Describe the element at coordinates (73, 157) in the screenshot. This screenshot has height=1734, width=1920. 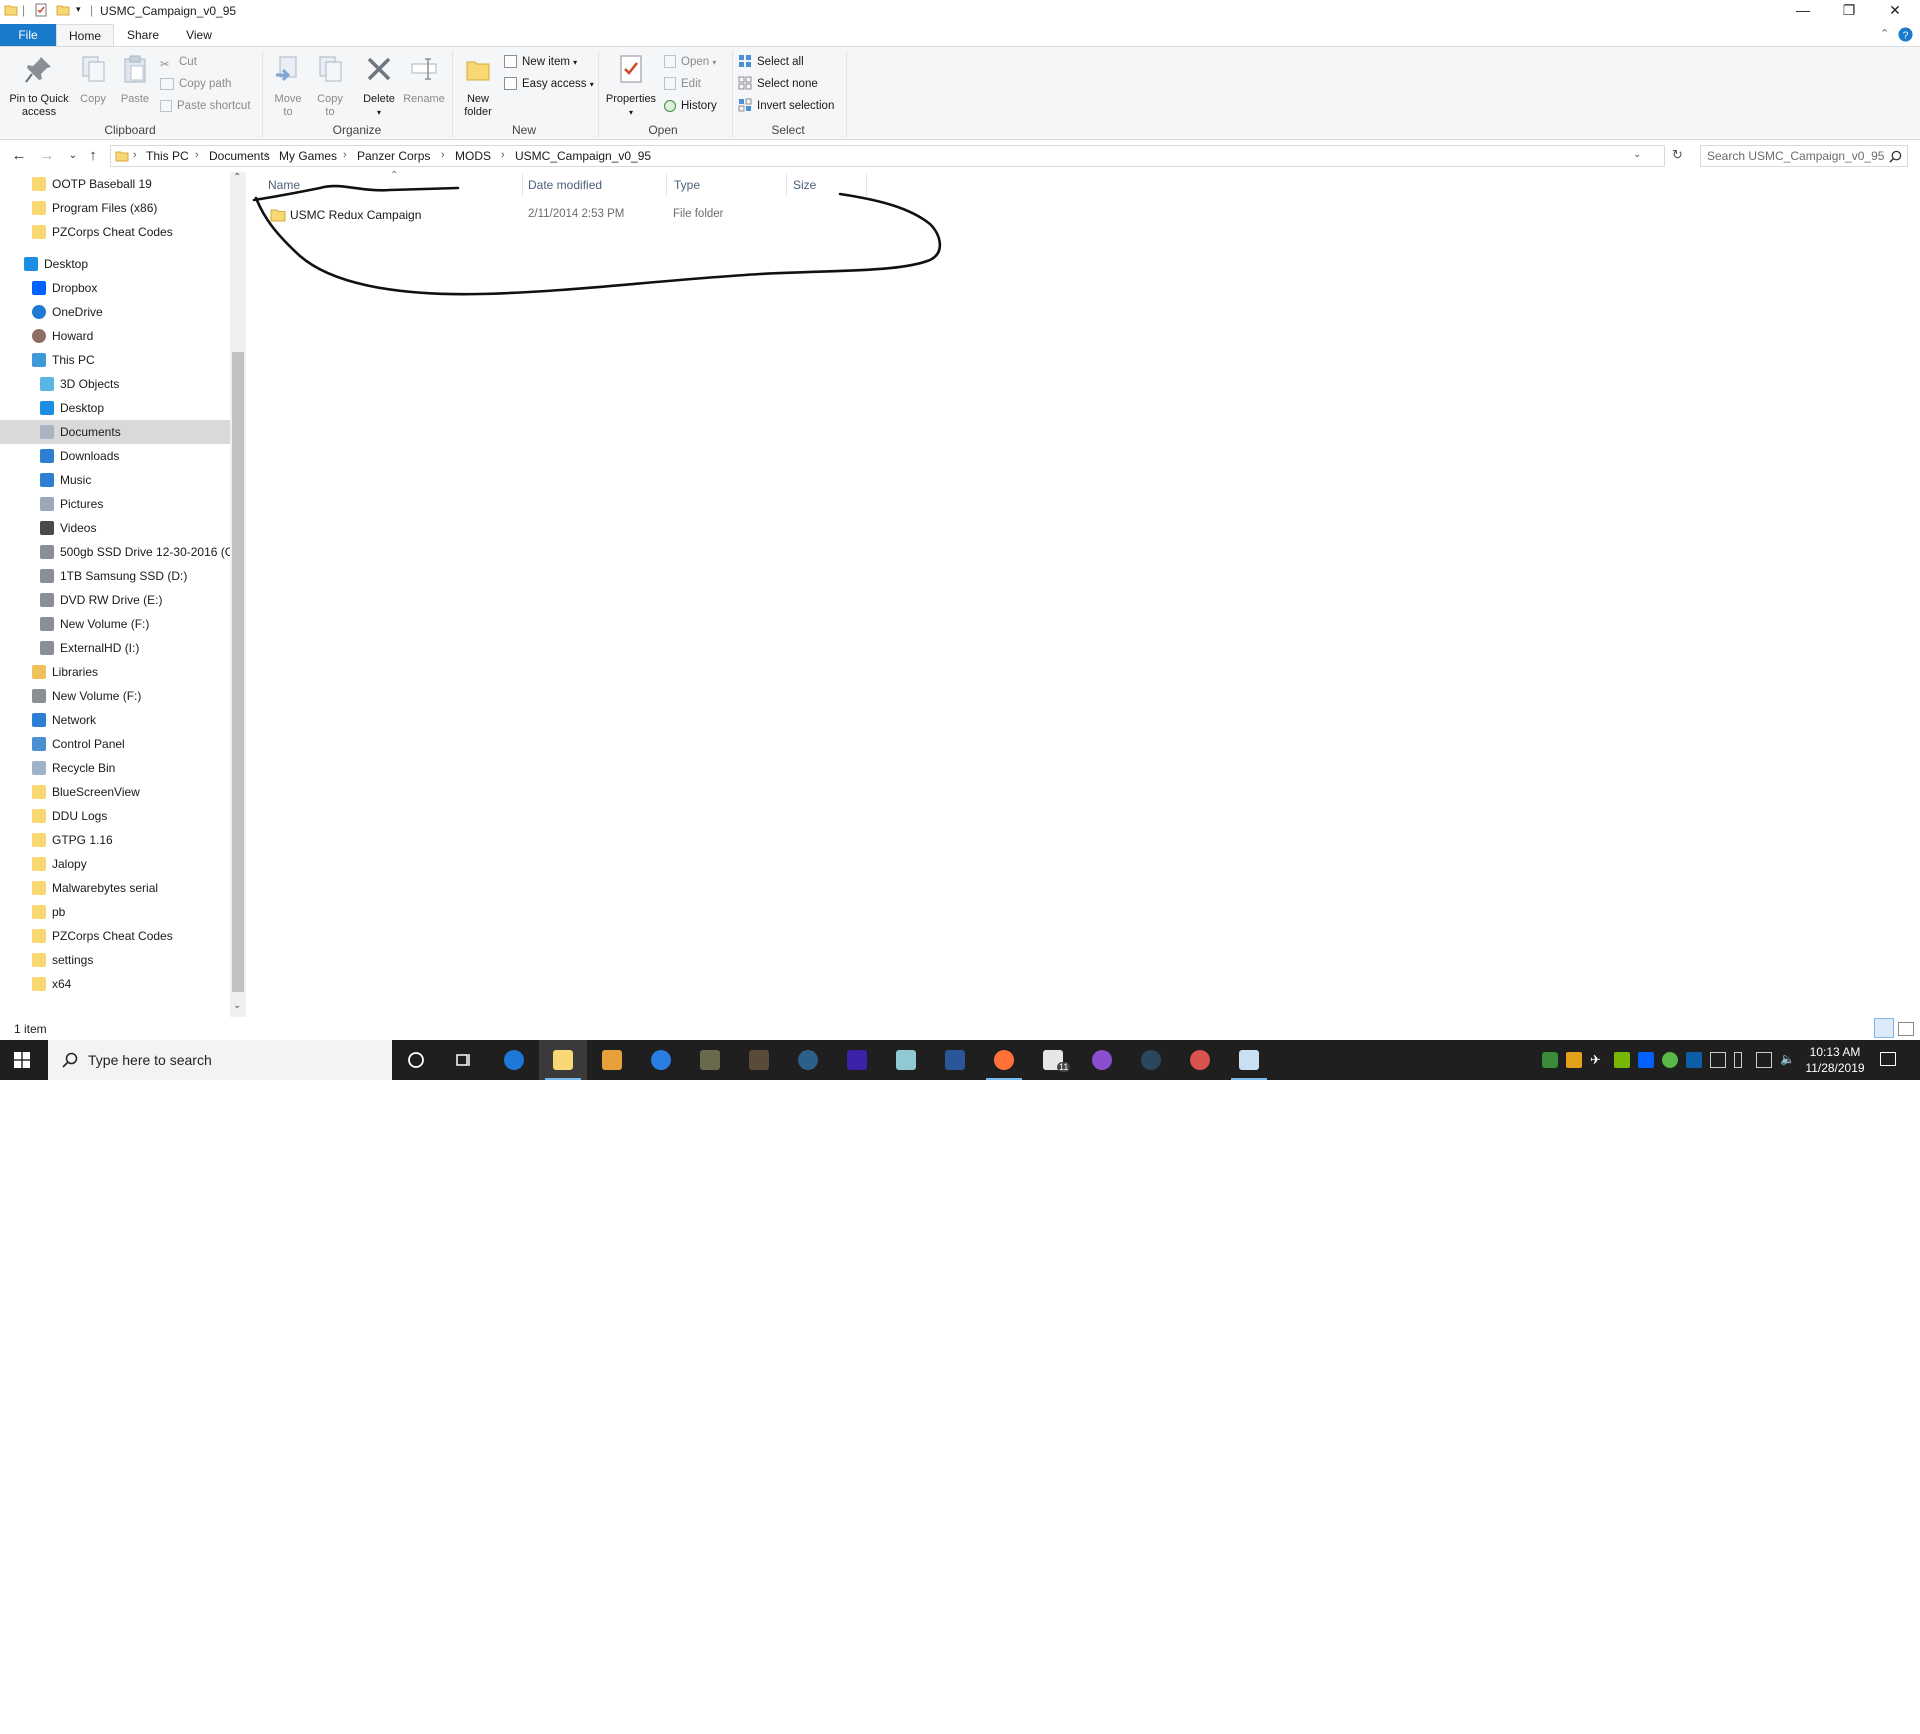
I see `recent-locations-chevron-icon: ⌄` at that location.